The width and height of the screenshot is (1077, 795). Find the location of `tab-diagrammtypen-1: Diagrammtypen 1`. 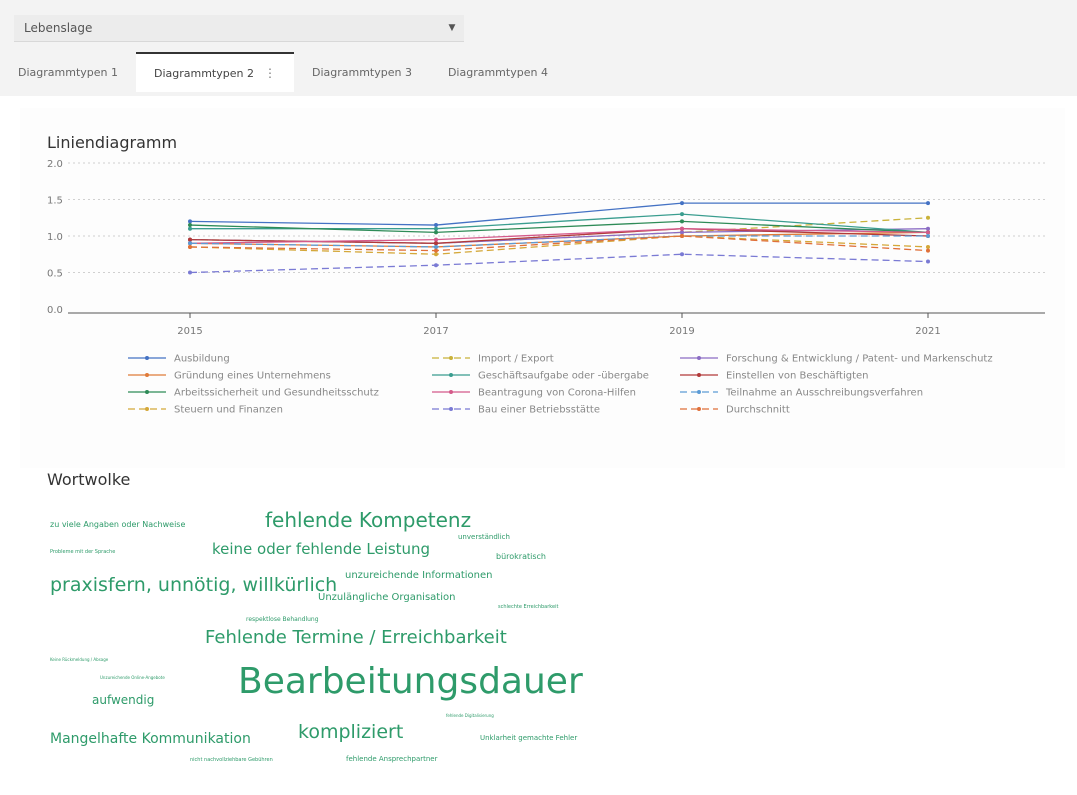

tab-diagrammtypen-1: Diagrammtypen 1 is located at coordinates (68, 72).